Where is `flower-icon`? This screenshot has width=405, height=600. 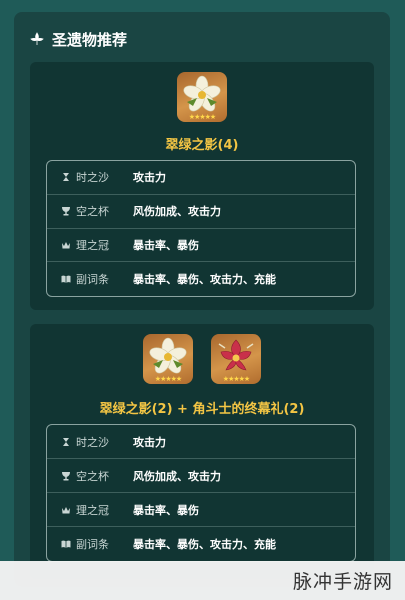 flower-icon is located at coordinates (37, 39).